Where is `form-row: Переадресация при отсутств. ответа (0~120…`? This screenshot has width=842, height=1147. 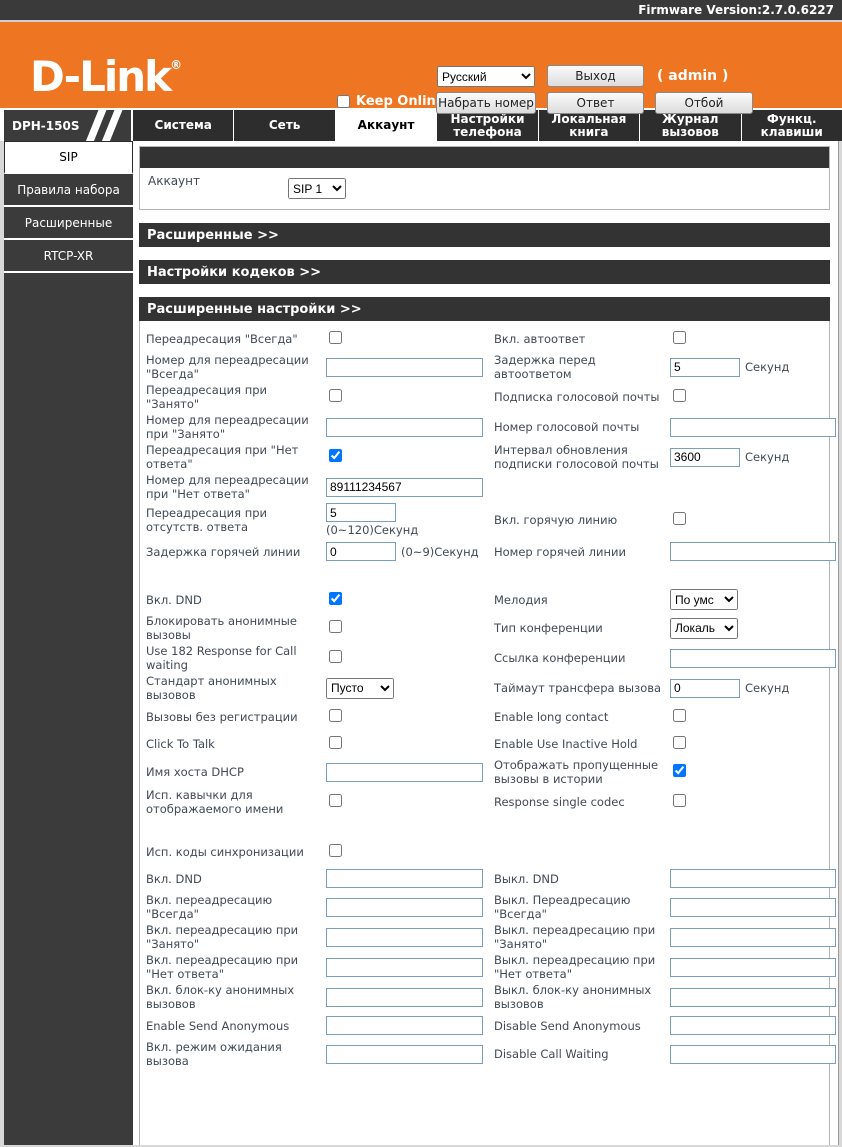
form-row: Переадресация при отсутств. ответа (0~120… is located at coordinates (485, 520).